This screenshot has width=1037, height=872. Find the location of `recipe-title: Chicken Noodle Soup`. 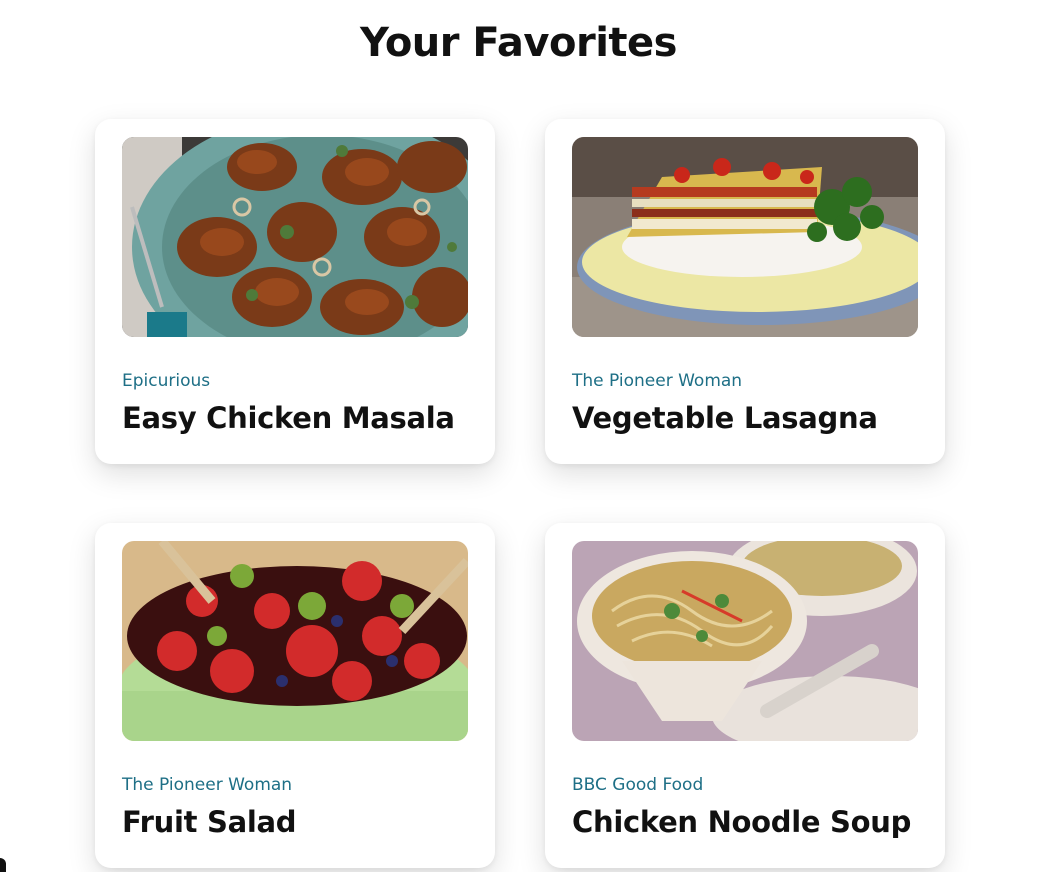

recipe-title: Chicken Noodle Soup is located at coordinates (741, 822).